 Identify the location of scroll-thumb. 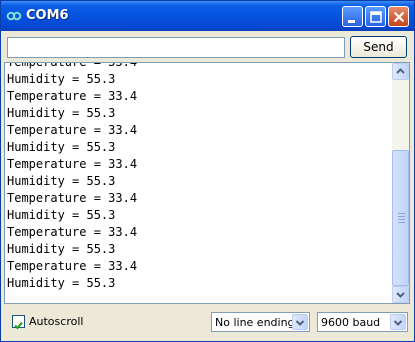
(400, 218).